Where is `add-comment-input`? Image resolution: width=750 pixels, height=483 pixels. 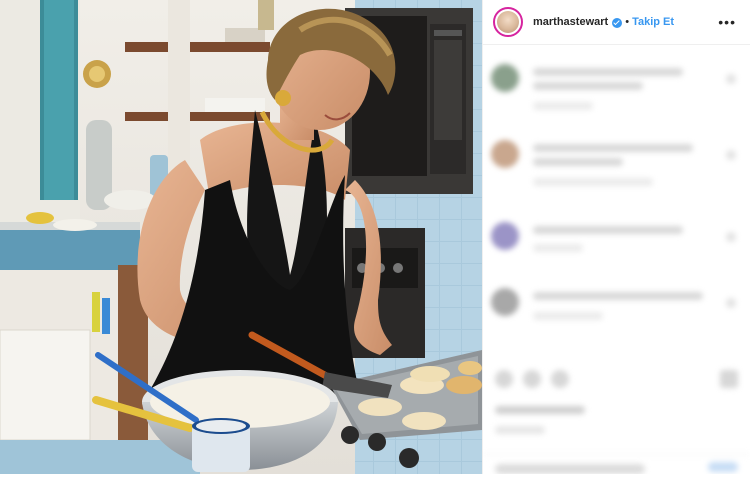 add-comment-input is located at coordinates (570, 469).